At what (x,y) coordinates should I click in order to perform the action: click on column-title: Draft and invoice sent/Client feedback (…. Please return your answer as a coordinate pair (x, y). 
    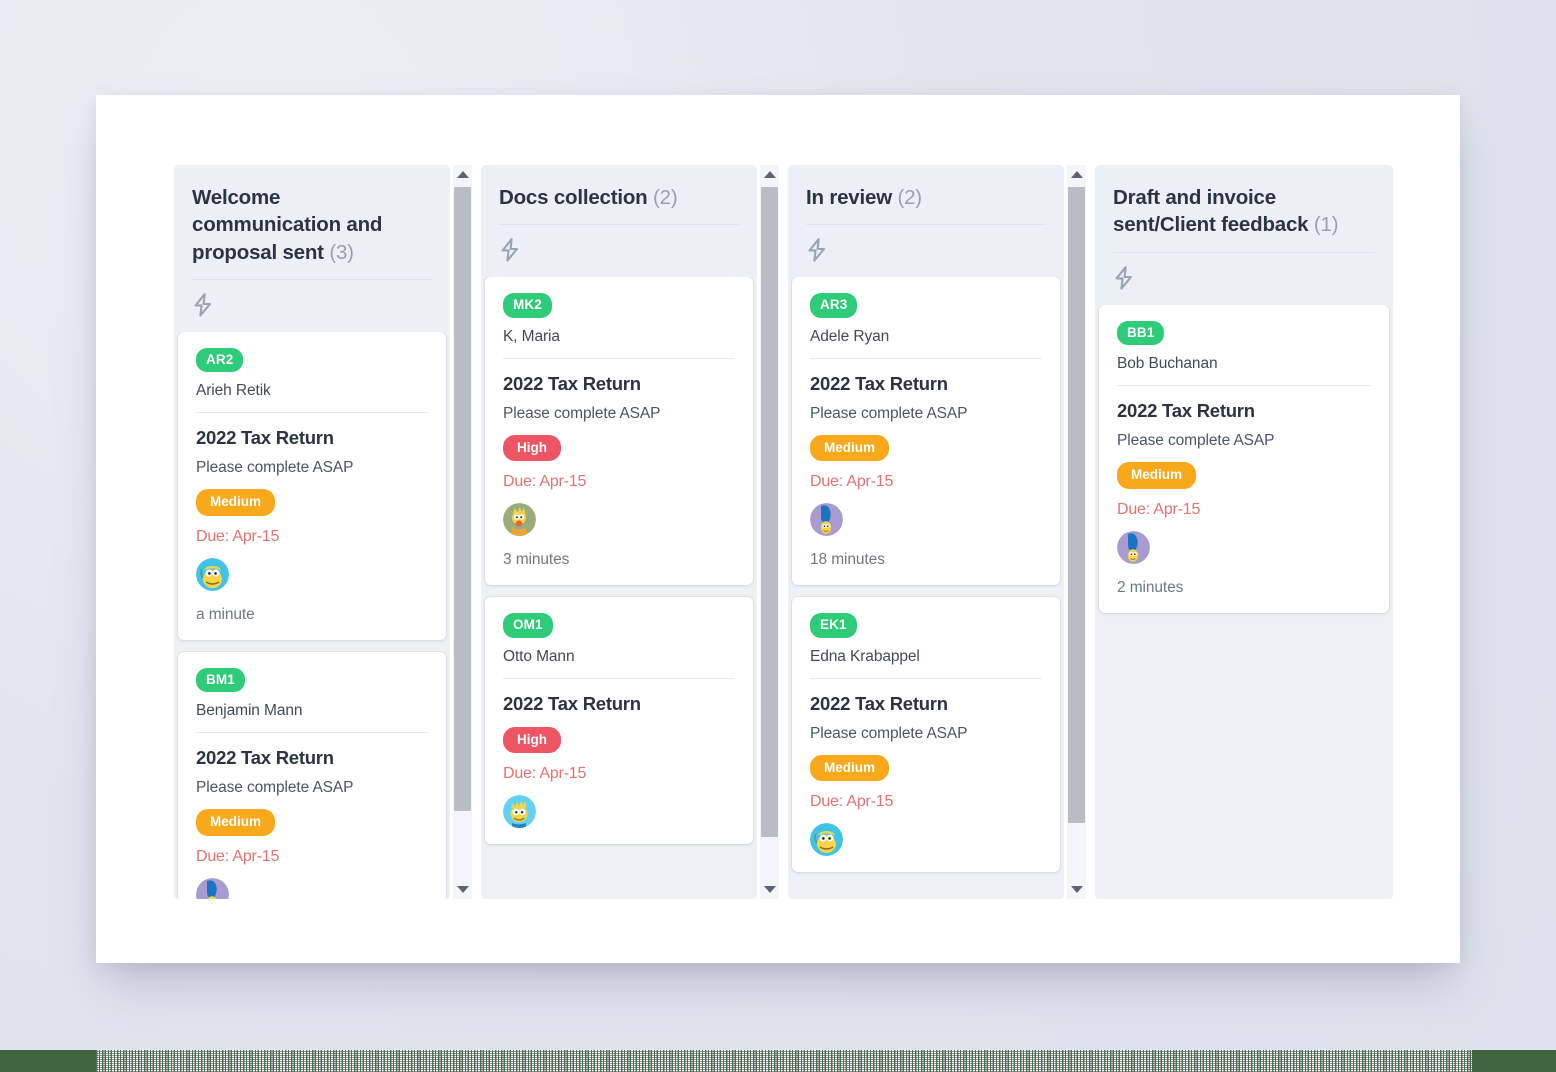
    Looking at the image, I should click on (1244, 211).